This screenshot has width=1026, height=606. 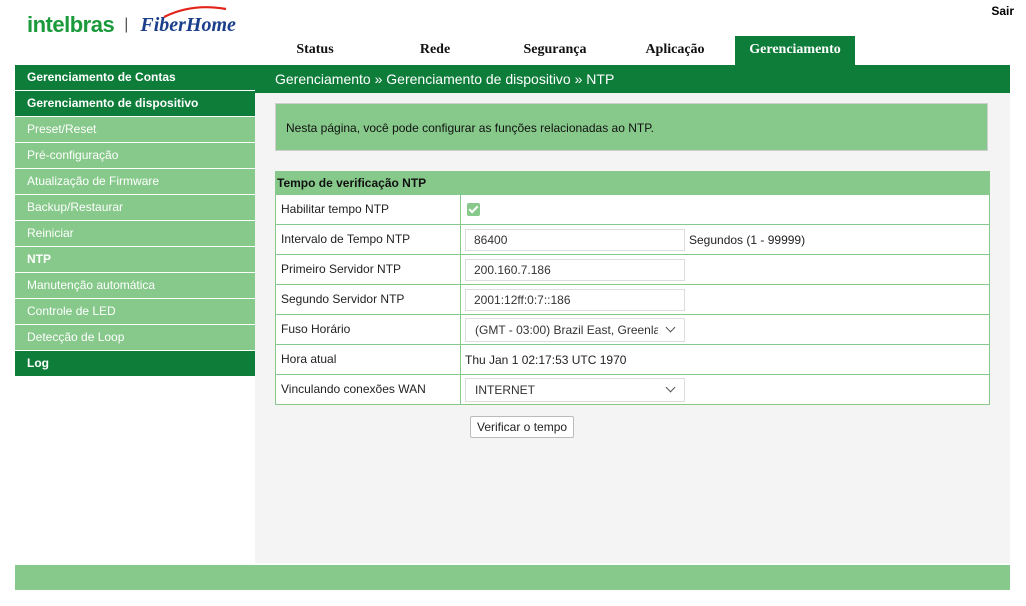 What do you see at coordinates (135, 182) in the screenshot?
I see `sidebar-item-atualizacao-de-firmware: Atualização de Firmware` at bounding box center [135, 182].